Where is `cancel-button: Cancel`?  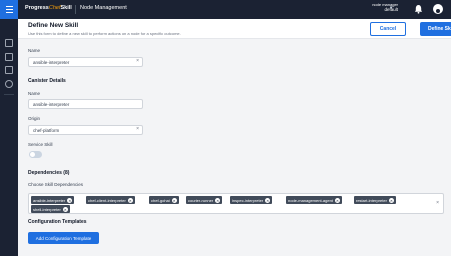 cancel-button: Cancel is located at coordinates (388, 29).